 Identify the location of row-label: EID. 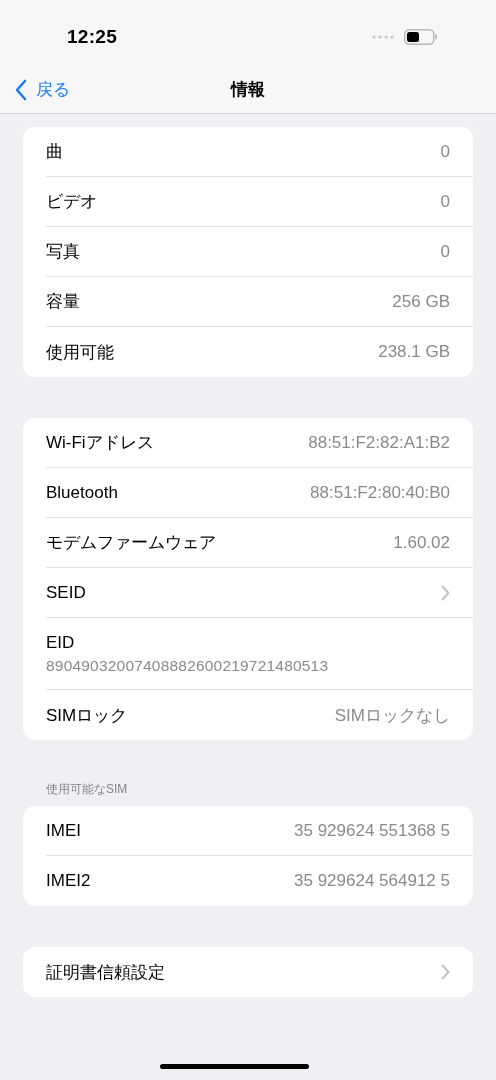
(60, 642).